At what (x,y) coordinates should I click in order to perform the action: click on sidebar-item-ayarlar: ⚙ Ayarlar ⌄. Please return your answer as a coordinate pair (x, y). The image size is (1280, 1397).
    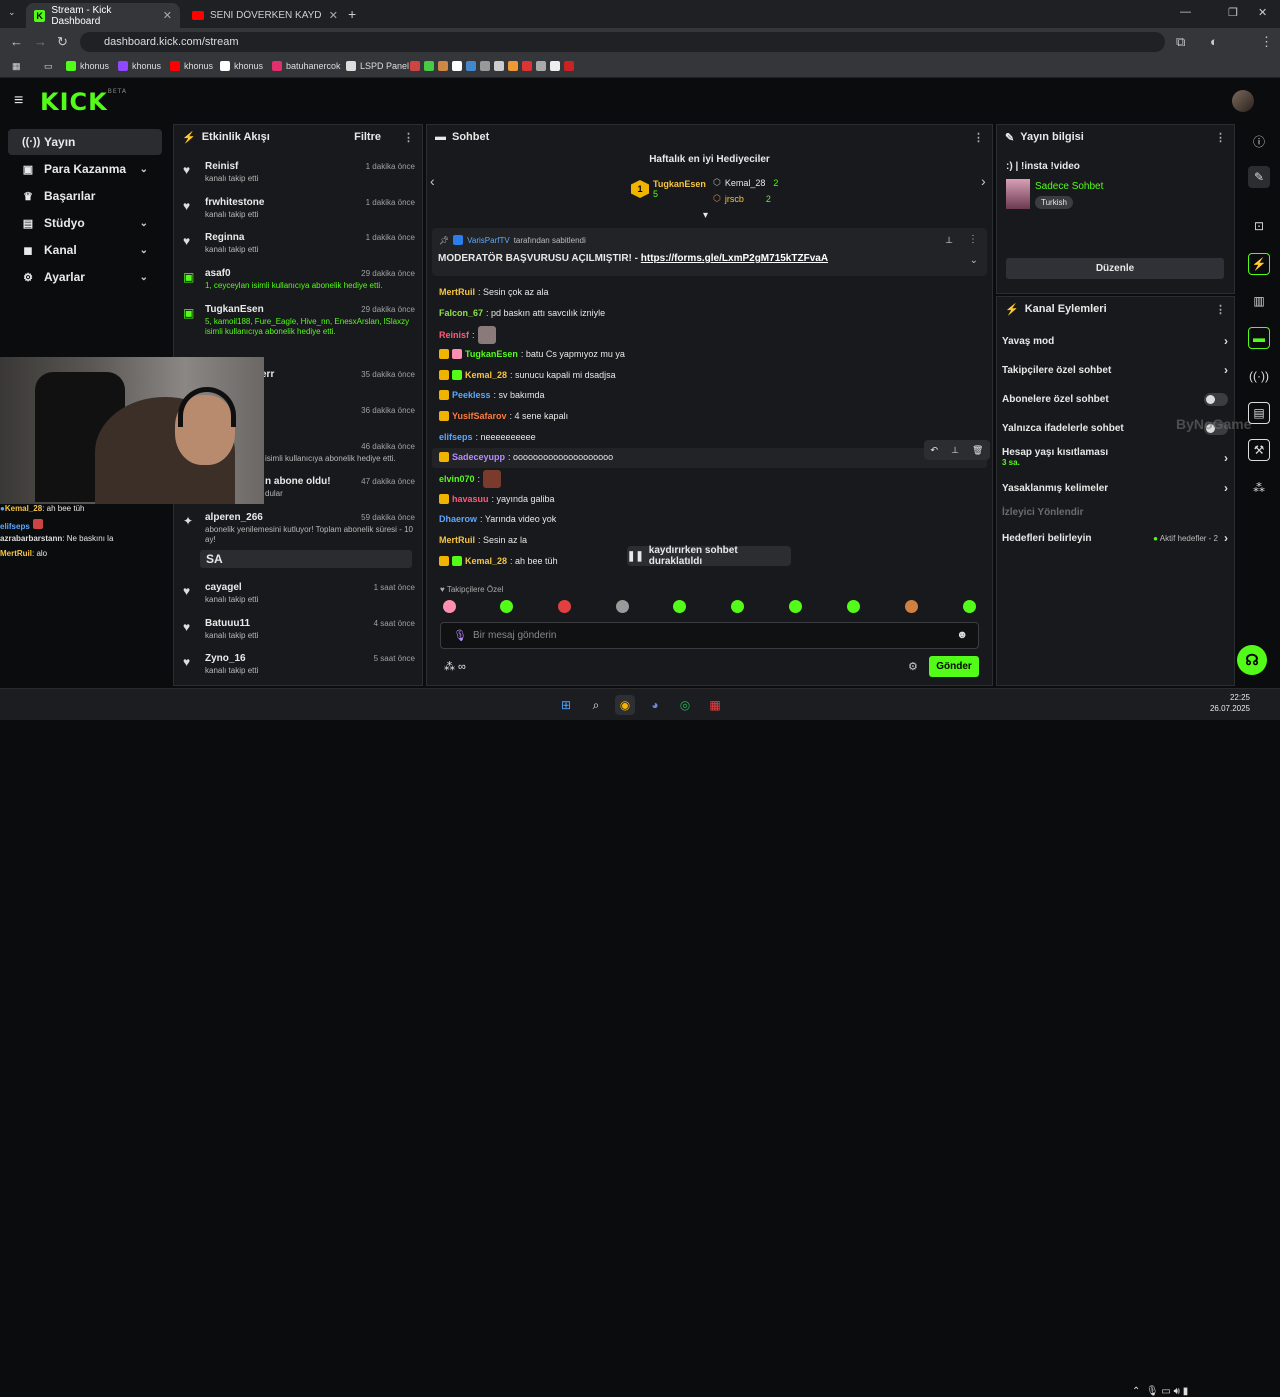
    Looking at the image, I should click on (85, 277).